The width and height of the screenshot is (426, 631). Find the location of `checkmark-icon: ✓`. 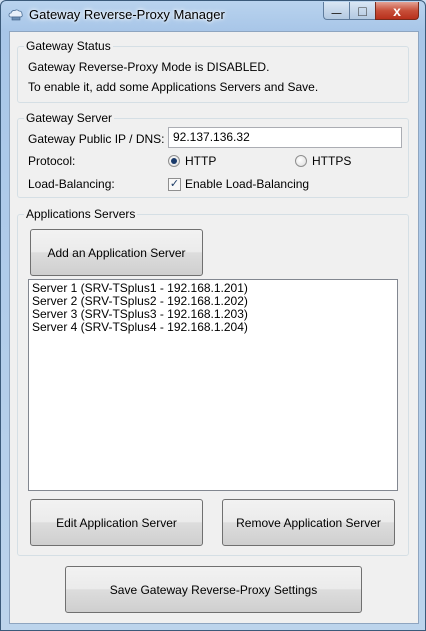

checkmark-icon: ✓ is located at coordinates (174, 184).